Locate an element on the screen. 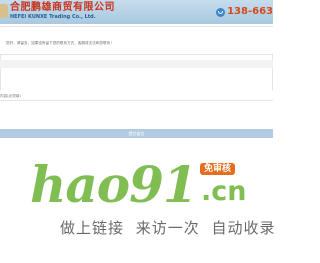 The height and width of the screenshot is (263, 320). hotline-number: 138-663 is located at coordinates (250, 11).